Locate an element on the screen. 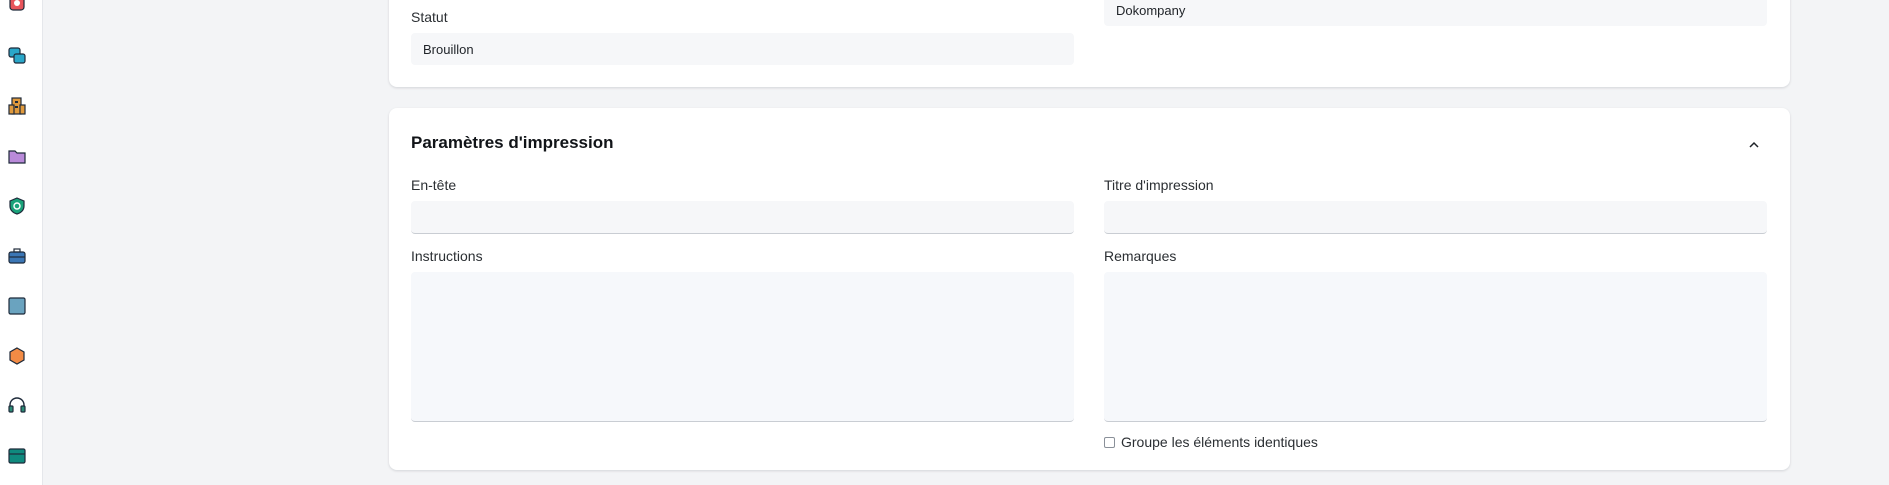 This screenshot has width=1889, height=485. status-label: Statut is located at coordinates (429, 17).